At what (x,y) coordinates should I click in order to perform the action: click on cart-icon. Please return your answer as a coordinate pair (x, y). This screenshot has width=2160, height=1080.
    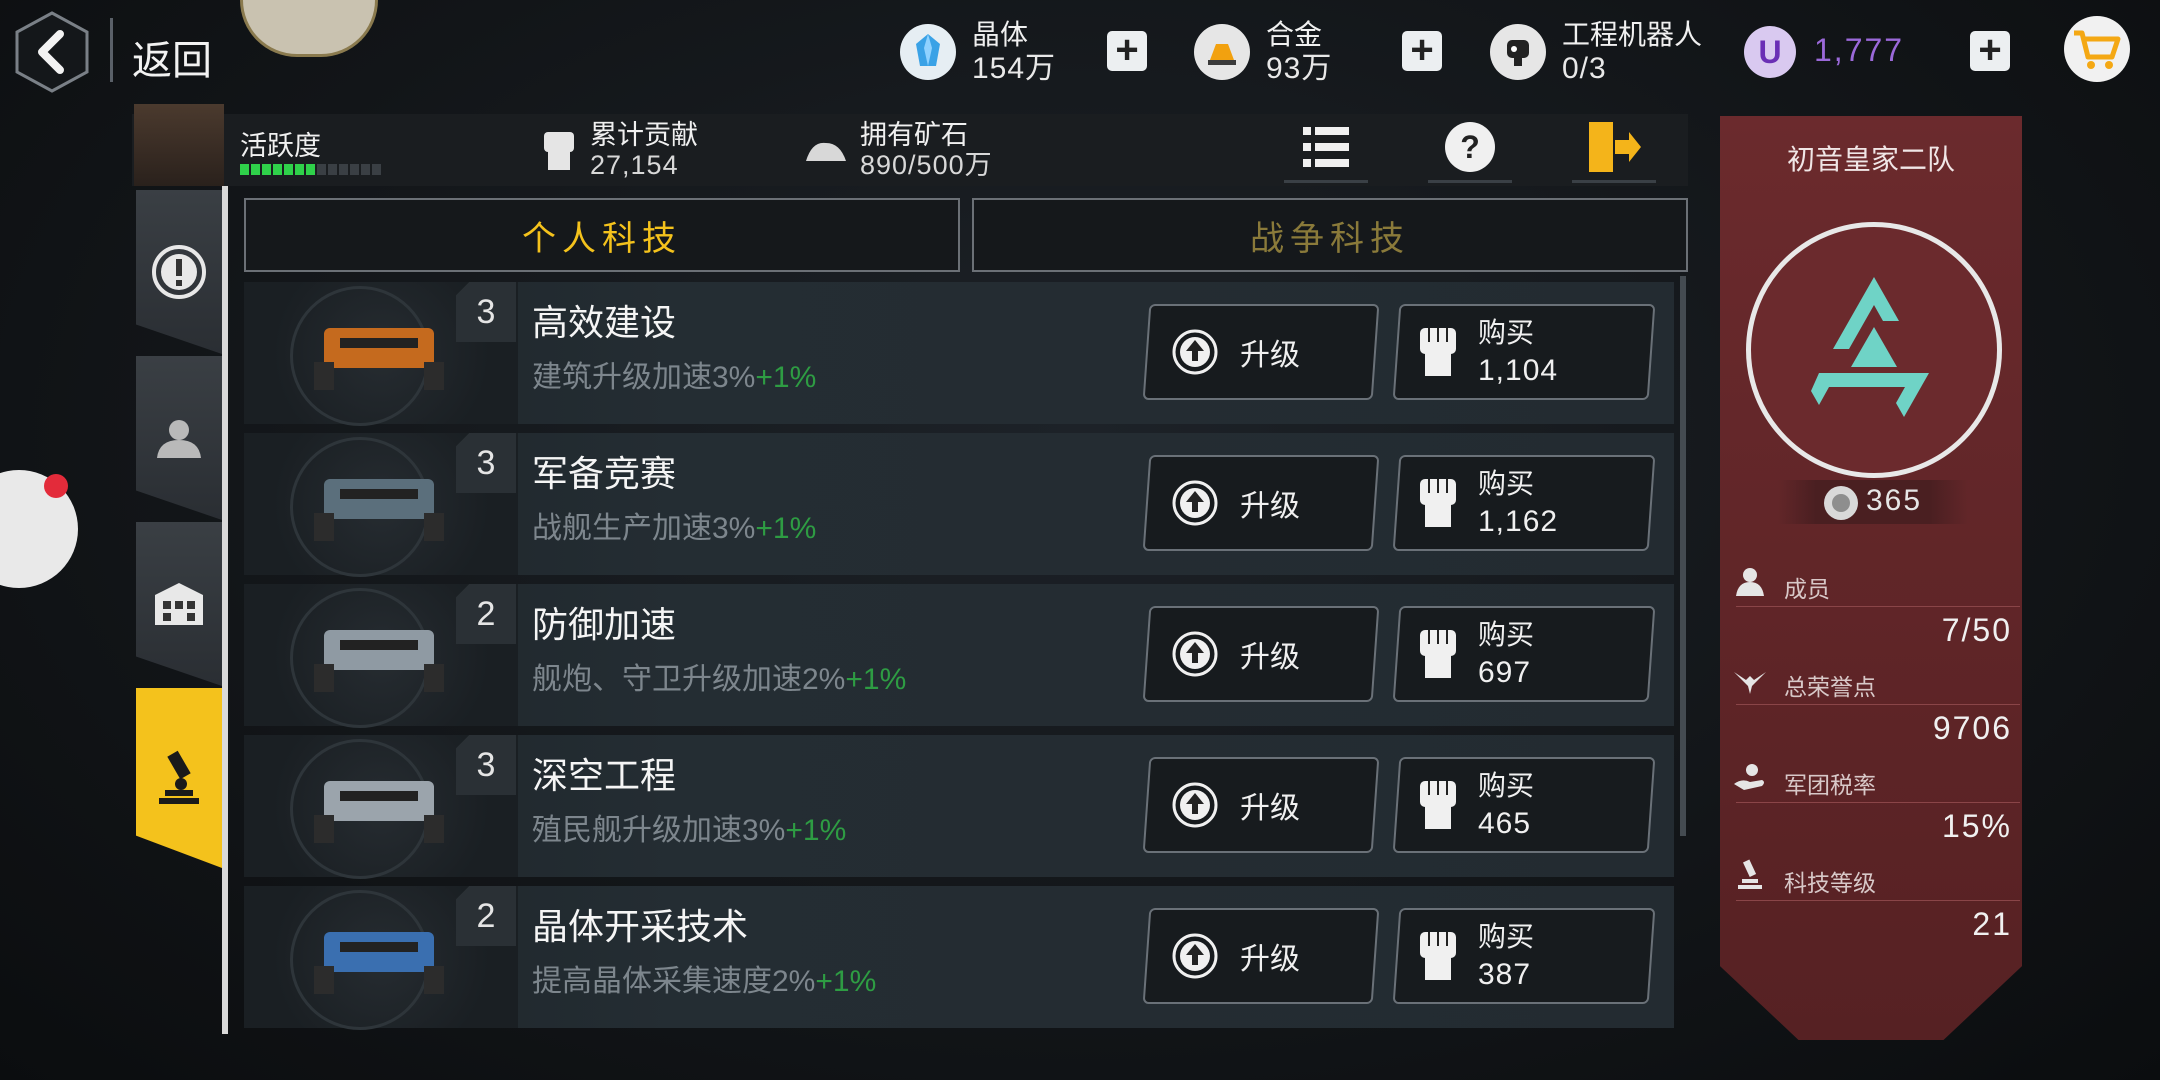
    Looking at the image, I should click on (2097, 49).